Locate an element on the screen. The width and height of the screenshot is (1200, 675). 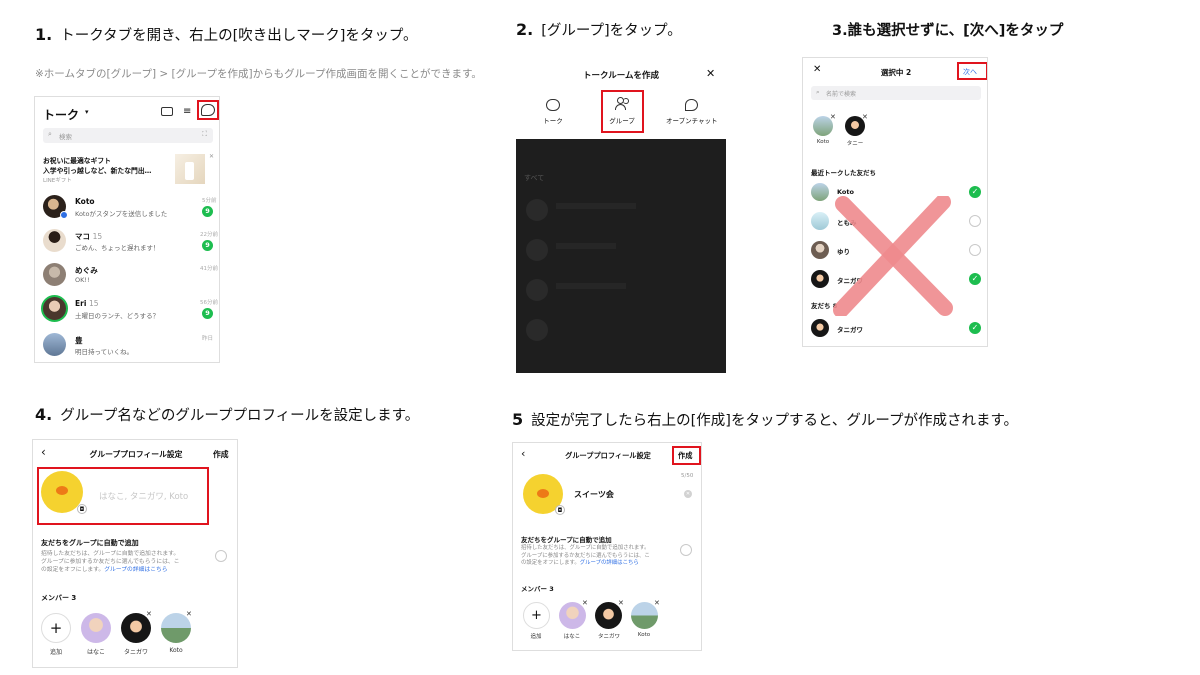
section-recent: 最近トークした友だち is located at coordinates (843, 173).